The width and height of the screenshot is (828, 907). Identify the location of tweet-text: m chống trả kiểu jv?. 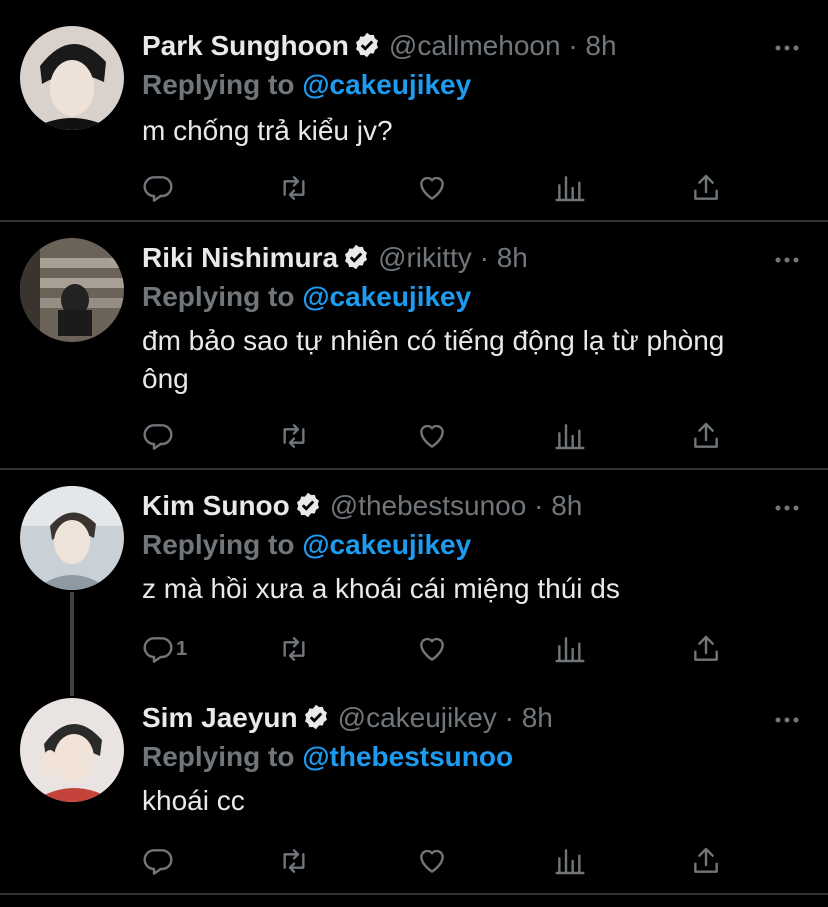
(267, 130).